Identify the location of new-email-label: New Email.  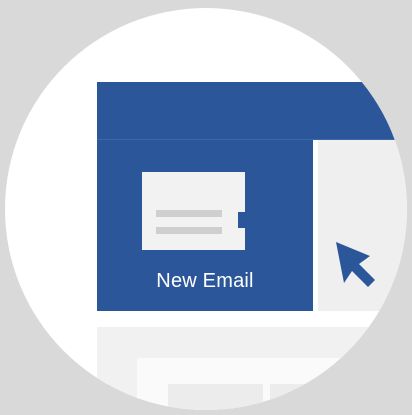
(205, 281).